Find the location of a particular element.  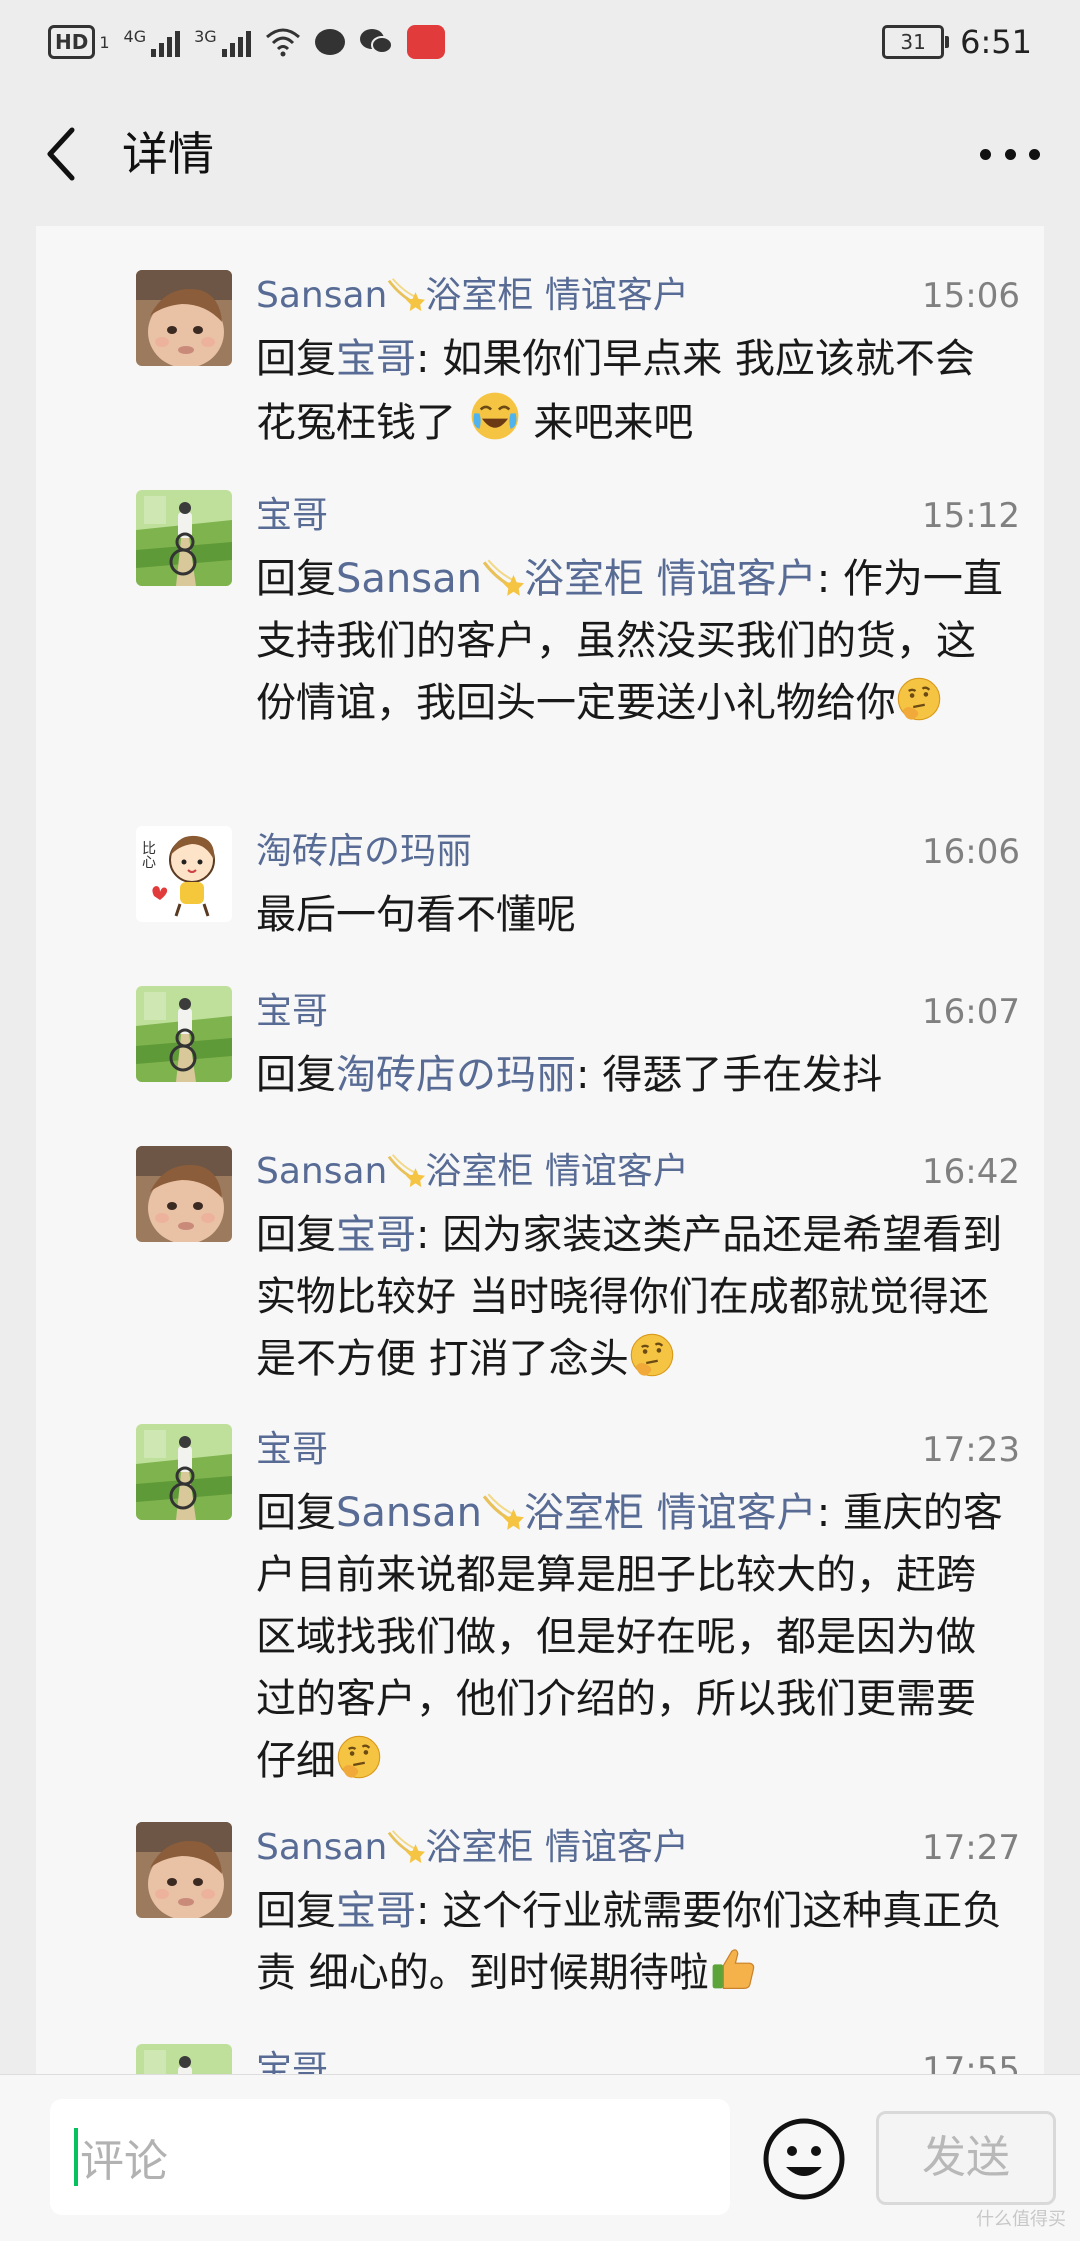

more-dots-icon is located at coordinates (1010, 154).